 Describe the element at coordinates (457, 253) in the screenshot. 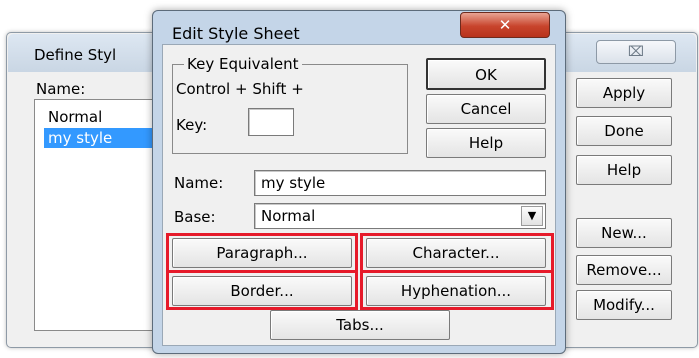

I see `highlight-character` at that location.